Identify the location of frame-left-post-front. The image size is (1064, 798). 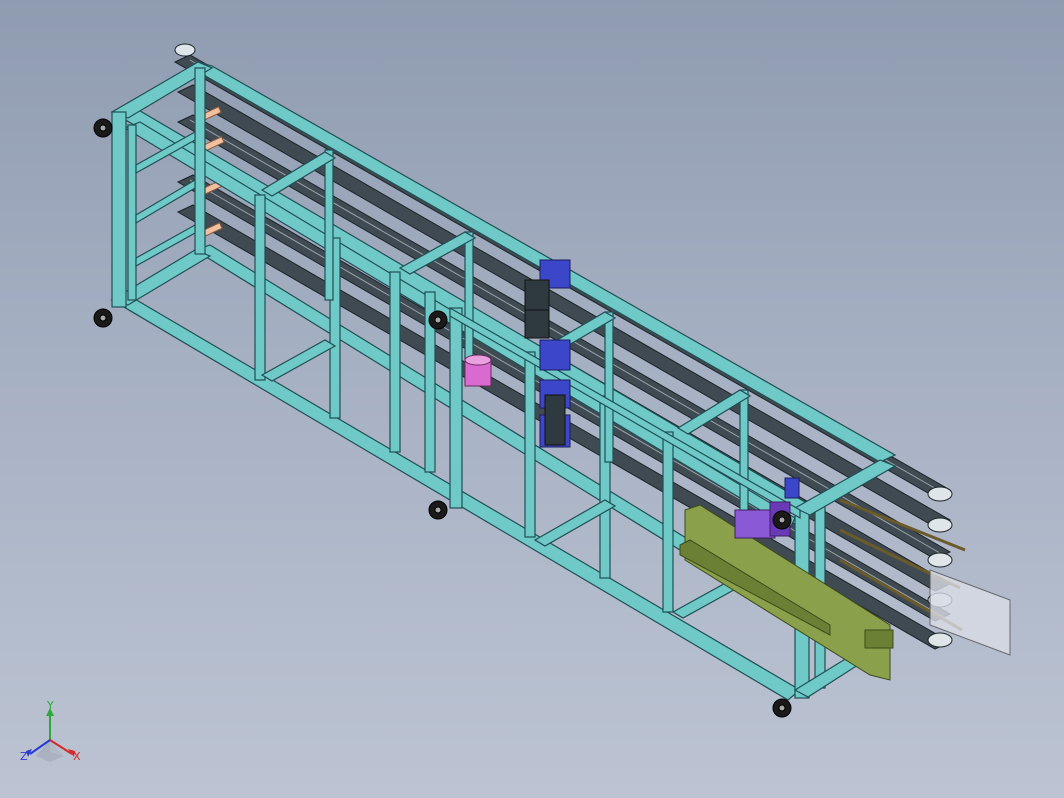
(119, 209).